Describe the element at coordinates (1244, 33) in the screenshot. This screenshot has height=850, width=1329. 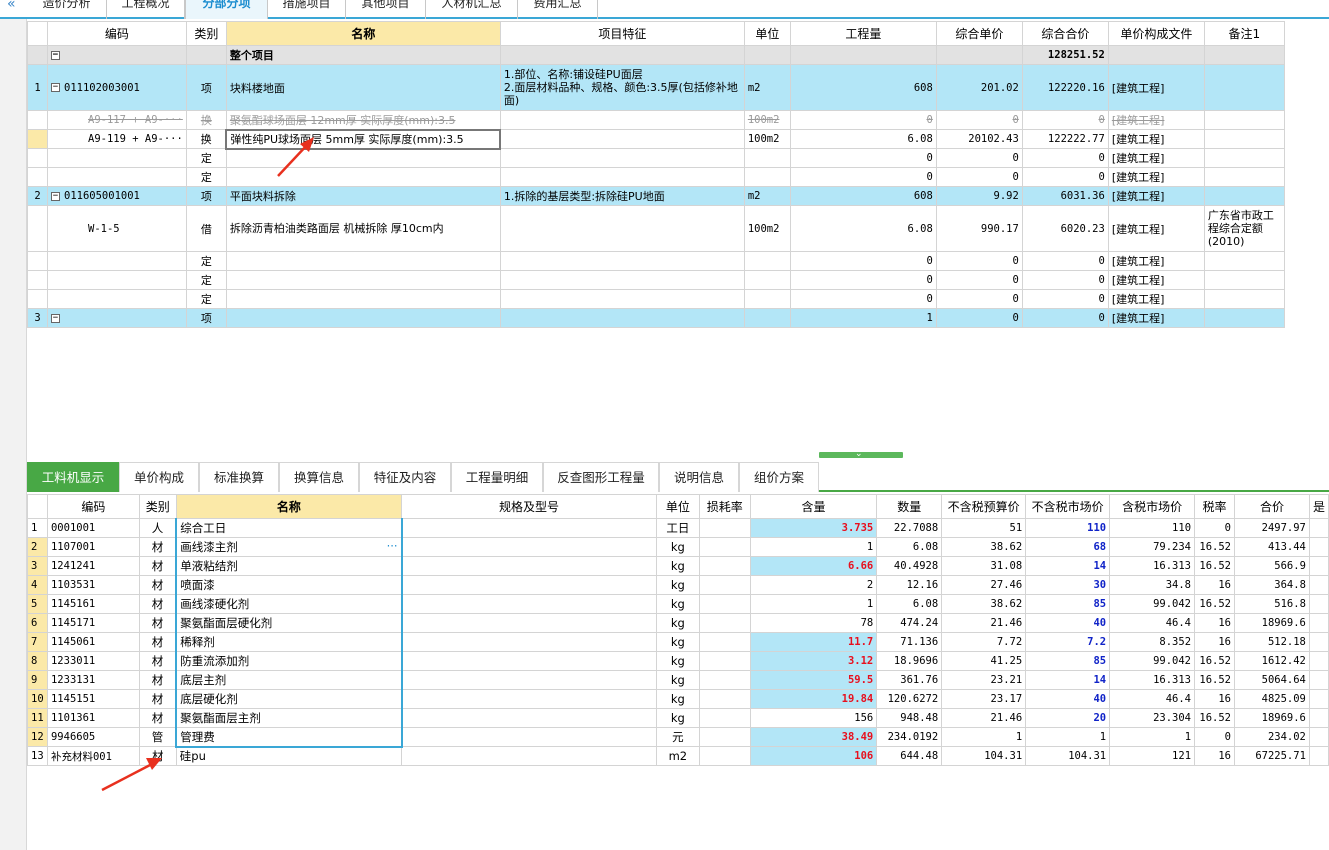
I see `header-remark: 备注1` at that location.